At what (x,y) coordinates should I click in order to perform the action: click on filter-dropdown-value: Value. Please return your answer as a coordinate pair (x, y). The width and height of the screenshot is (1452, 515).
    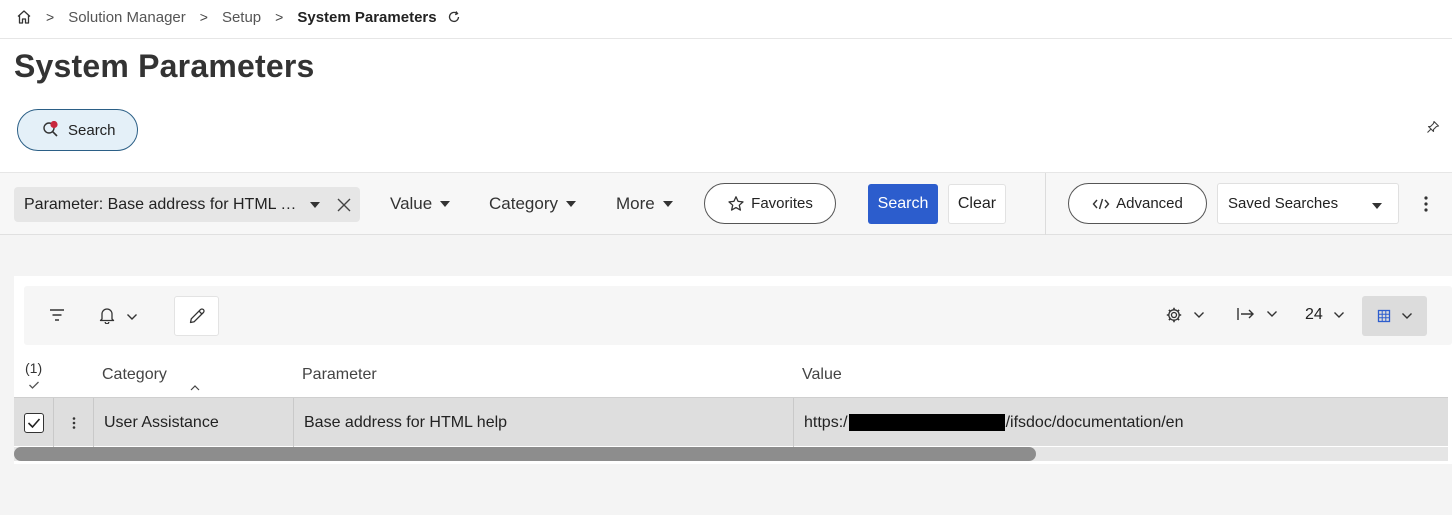
    Looking at the image, I should click on (420, 204).